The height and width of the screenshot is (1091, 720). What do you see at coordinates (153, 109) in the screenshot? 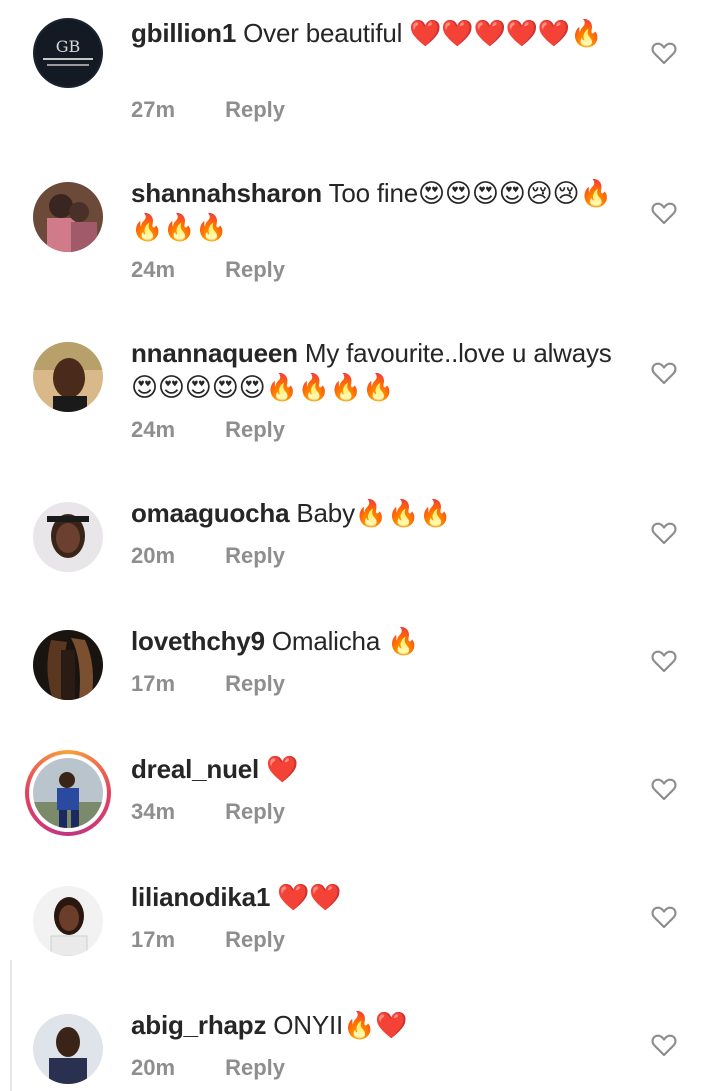
I see `comment-time: 27m` at bounding box center [153, 109].